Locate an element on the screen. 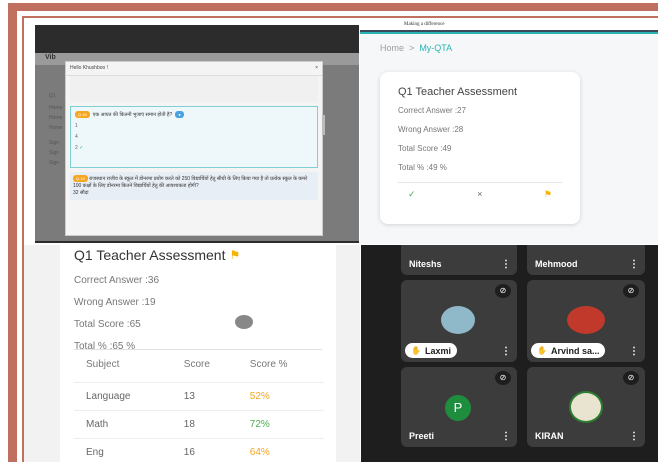  subject-cell: Language is located at coordinates (123, 396).